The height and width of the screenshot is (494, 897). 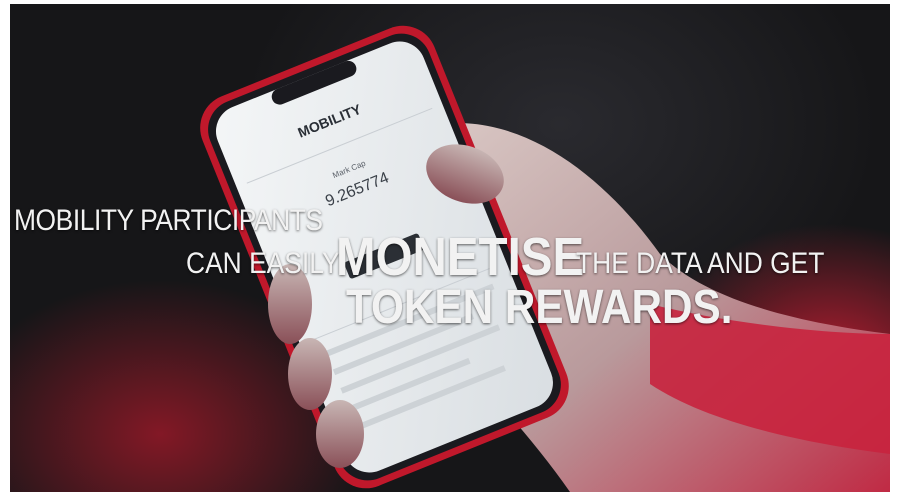 What do you see at coordinates (700, 263) in the screenshot?
I see `caption-line-2-suffix: THE DATA AND GET` at bounding box center [700, 263].